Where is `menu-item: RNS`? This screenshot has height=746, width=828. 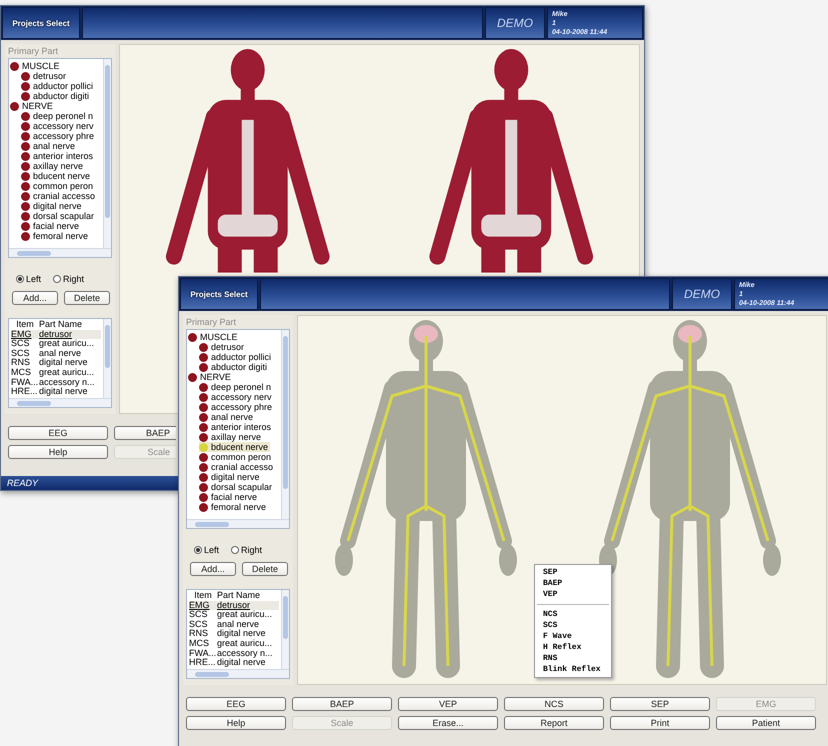 menu-item: RNS is located at coordinates (546, 658).